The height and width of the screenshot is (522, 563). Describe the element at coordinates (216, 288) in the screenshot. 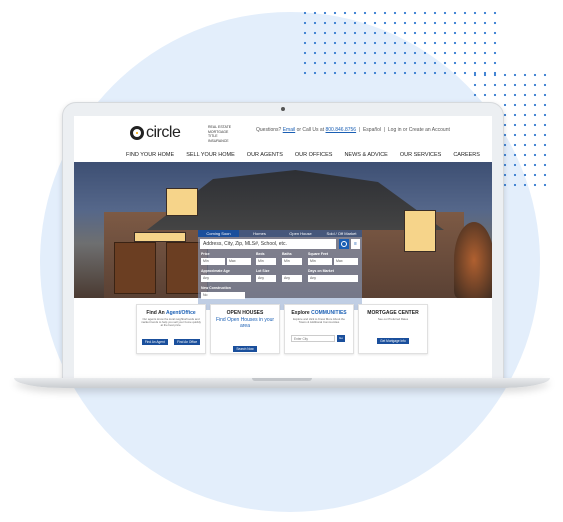

I see `new-construction-label: New Construction` at that location.